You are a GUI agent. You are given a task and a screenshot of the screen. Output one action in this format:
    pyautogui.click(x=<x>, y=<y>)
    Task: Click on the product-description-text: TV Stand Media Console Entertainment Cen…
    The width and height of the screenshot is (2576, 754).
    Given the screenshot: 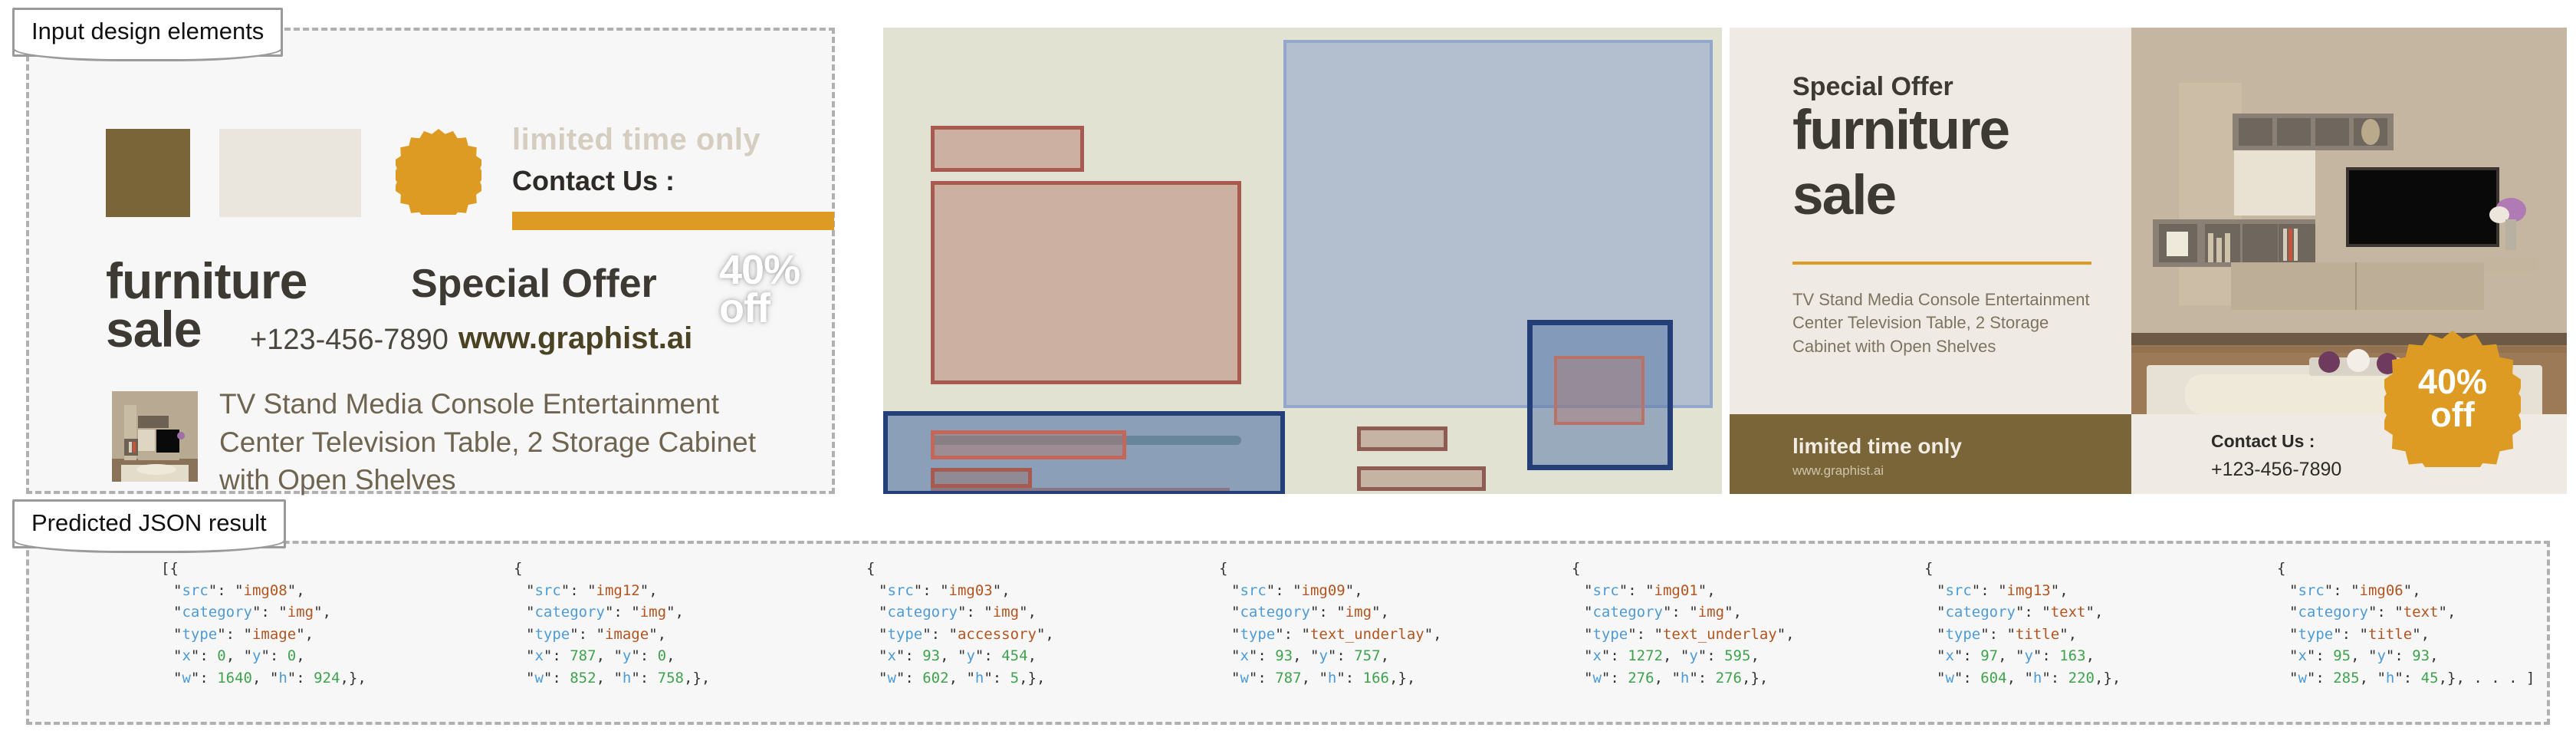 What is the action you would take?
    pyautogui.click(x=488, y=442)
    